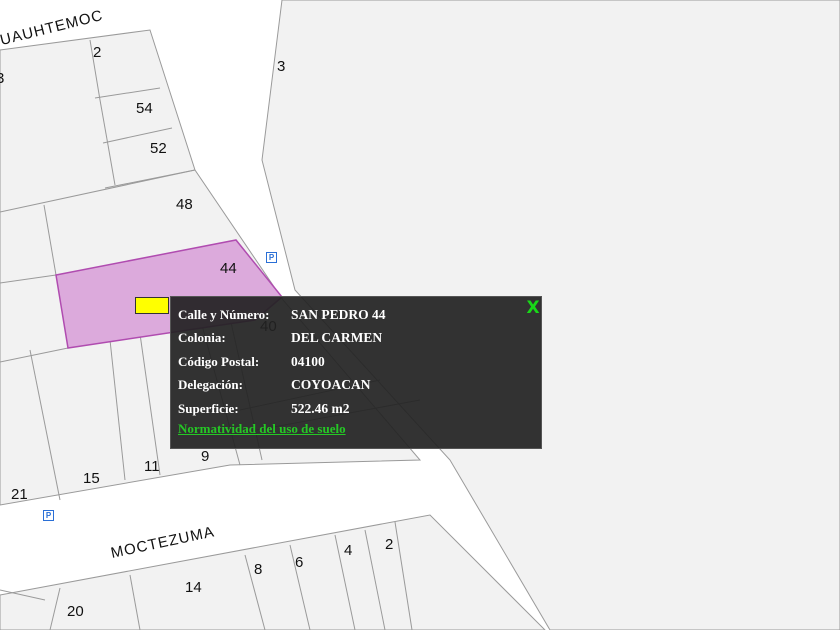  Describe the element at coordinates (224, 314) in the screenshot. I see `address-label: Calle y Número:` at that location.